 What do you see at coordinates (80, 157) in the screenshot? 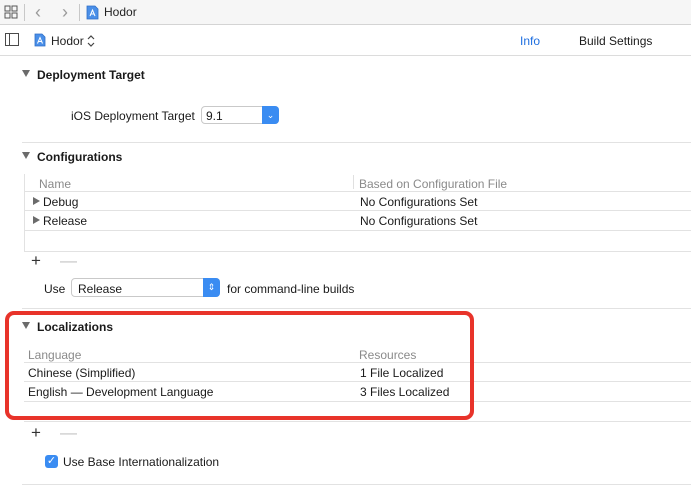
I see `section-title: Configurations` at bounding box center [80, 157].